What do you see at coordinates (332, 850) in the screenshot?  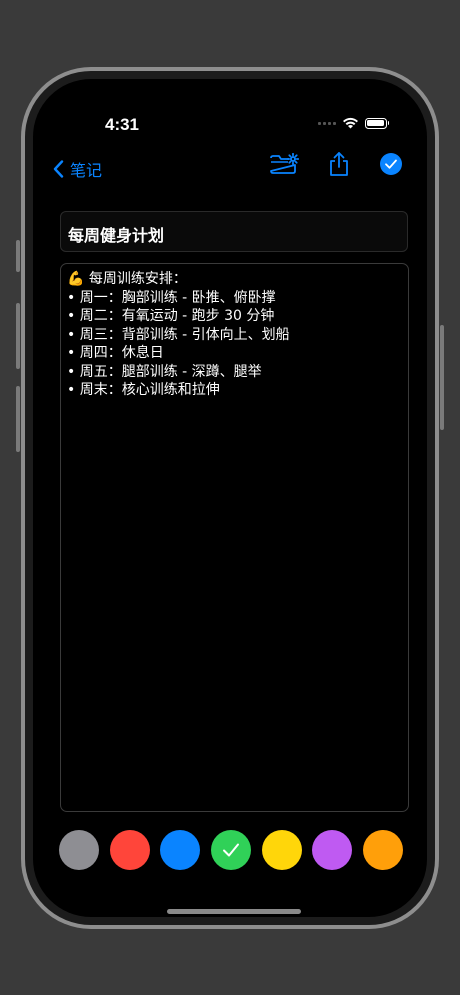 I see `color-swatch-purple` at bounding box center [332, 850].